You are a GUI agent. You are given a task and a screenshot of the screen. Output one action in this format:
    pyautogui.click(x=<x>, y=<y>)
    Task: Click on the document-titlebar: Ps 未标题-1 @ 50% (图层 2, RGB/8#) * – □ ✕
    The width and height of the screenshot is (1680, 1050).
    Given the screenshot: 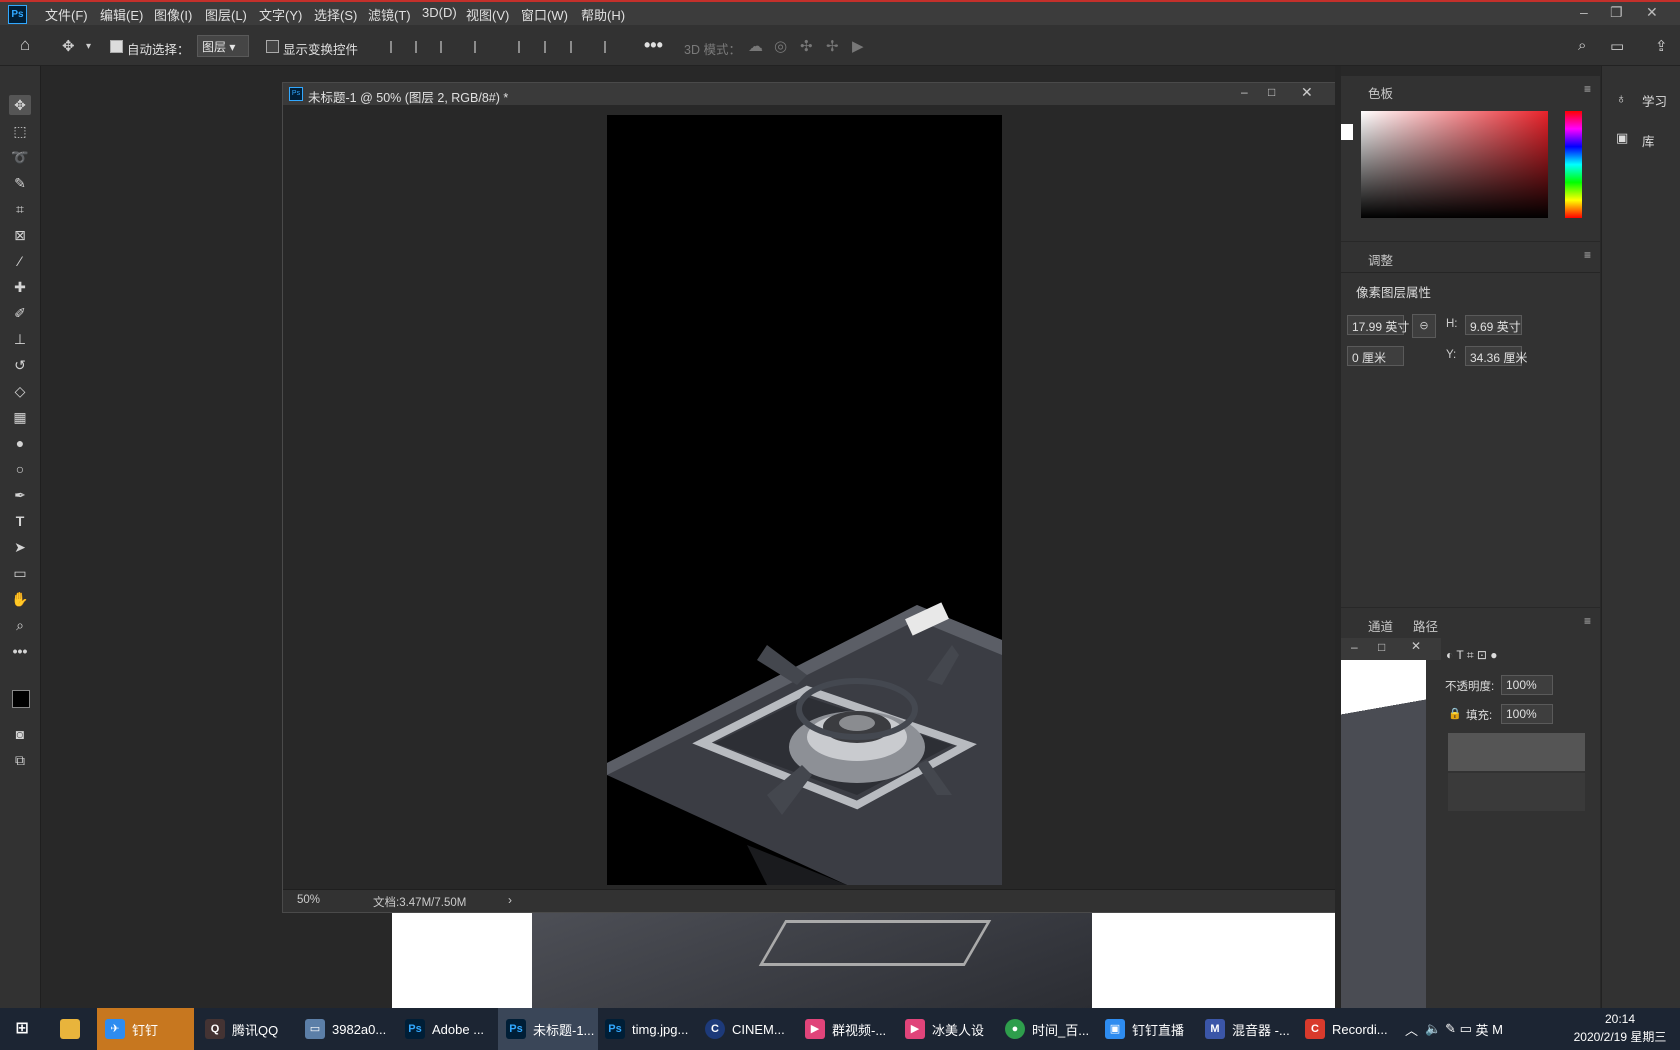 What is the action you would take?
    pyautogui.click(x=811, y=94)
    